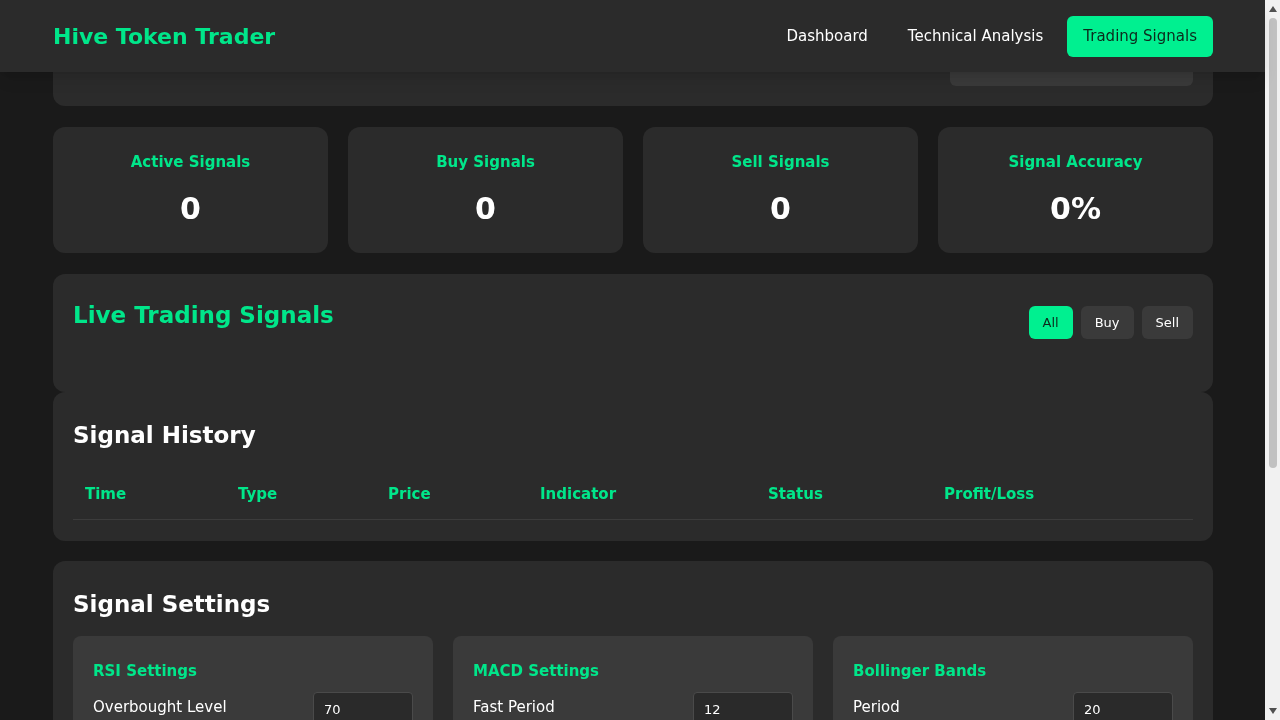 This screenshot has width=1280, height=720. I want to click on section-title: Signal History, so click(165, 435).